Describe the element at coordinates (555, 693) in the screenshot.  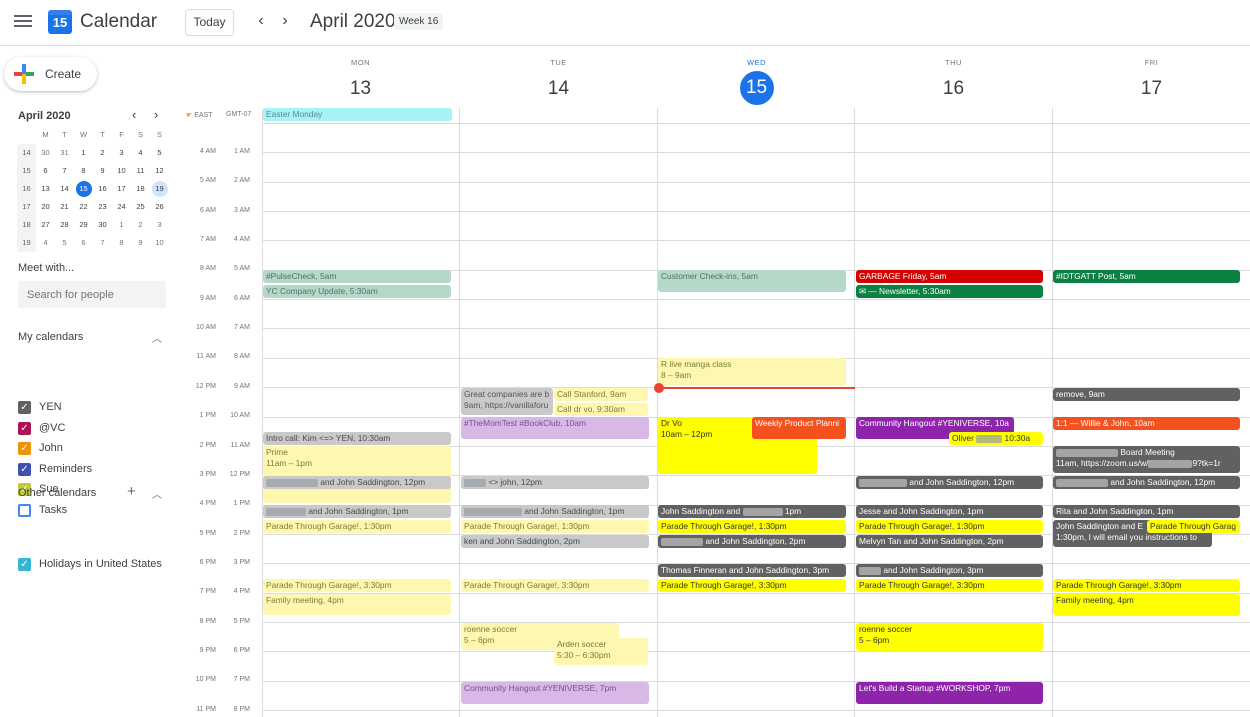
I see `event-community-hangout: Community Hangout #YENIVERSE, 7pm` at that location.